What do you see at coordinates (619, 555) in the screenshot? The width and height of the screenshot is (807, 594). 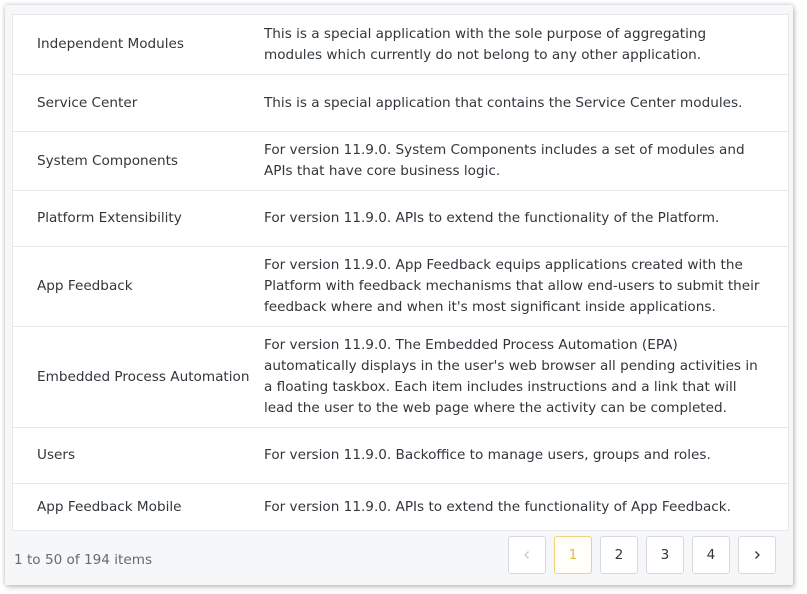 I see `page-button-2: 2` at bounding box center [619, 555].